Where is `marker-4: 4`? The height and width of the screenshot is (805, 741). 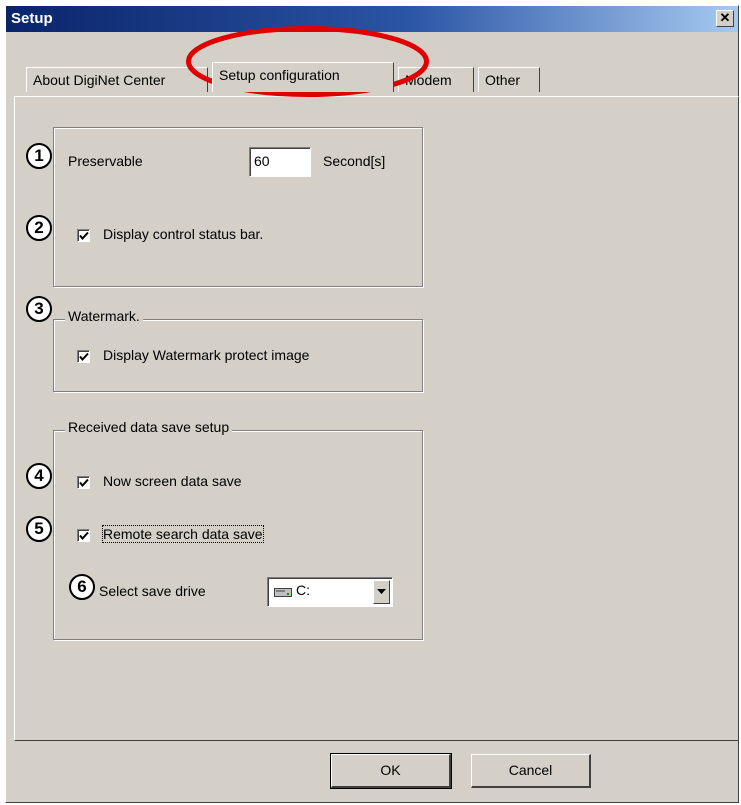 marker-4: 4 is located at coordinates (39, 476).